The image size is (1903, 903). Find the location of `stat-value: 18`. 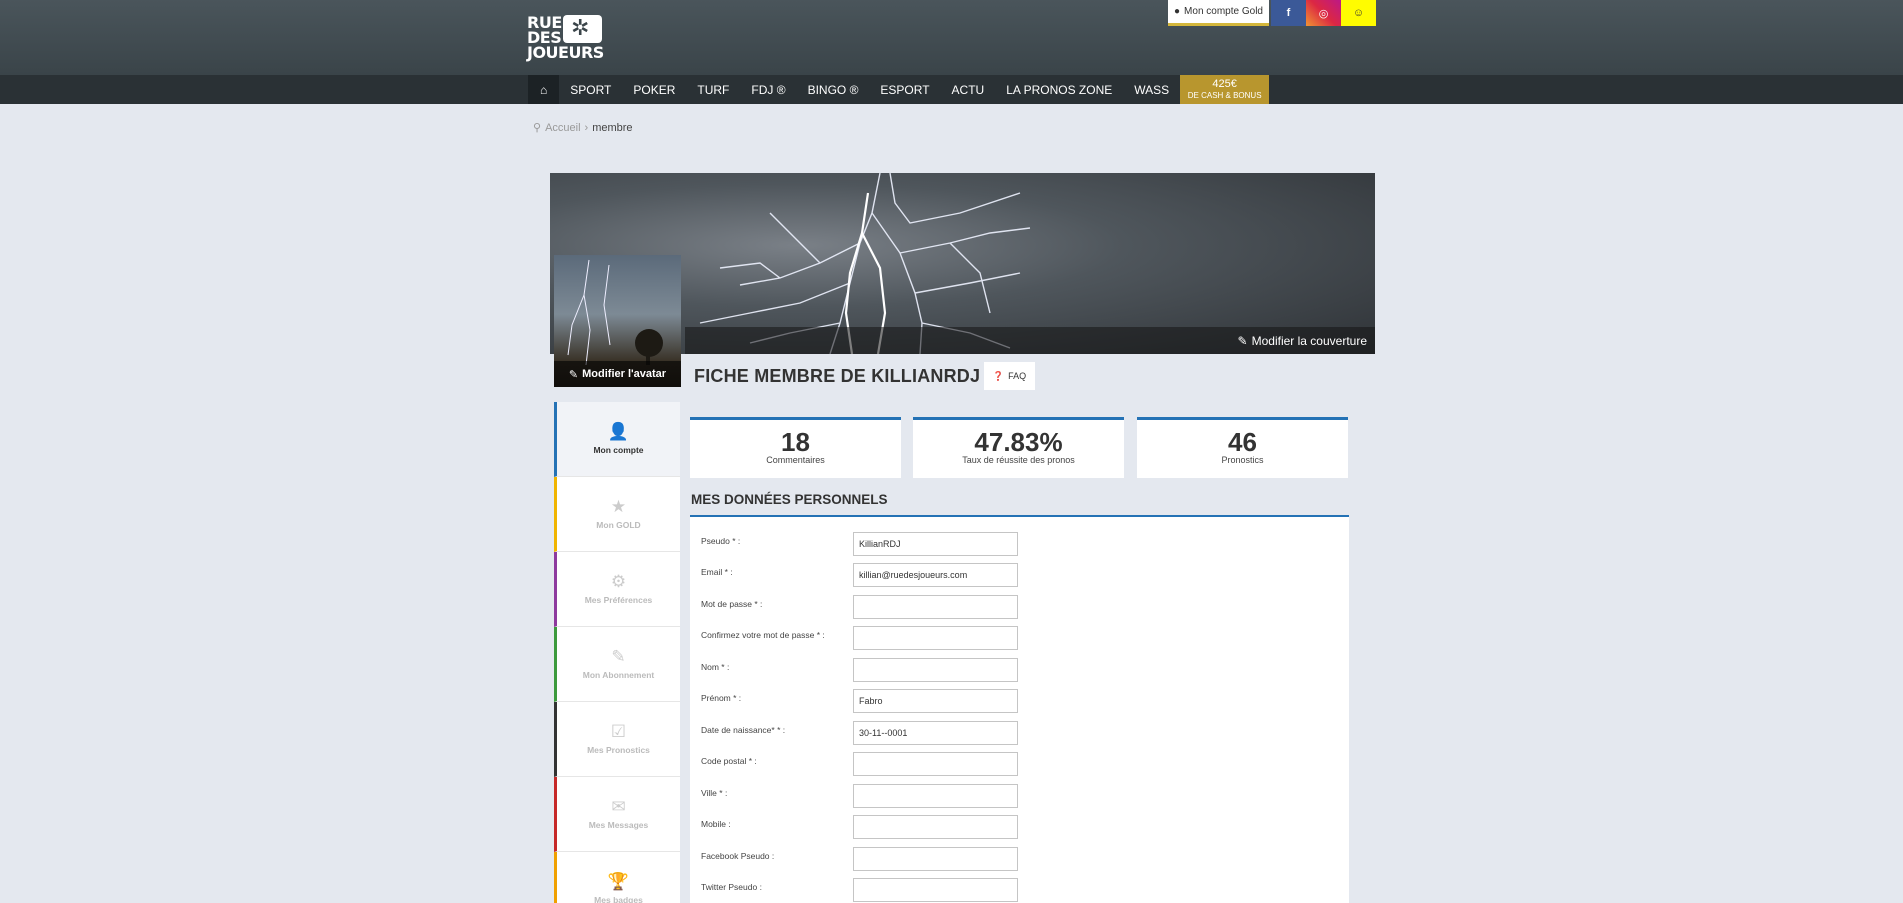

stat-value: 18 is located at coordinates (795, 442).